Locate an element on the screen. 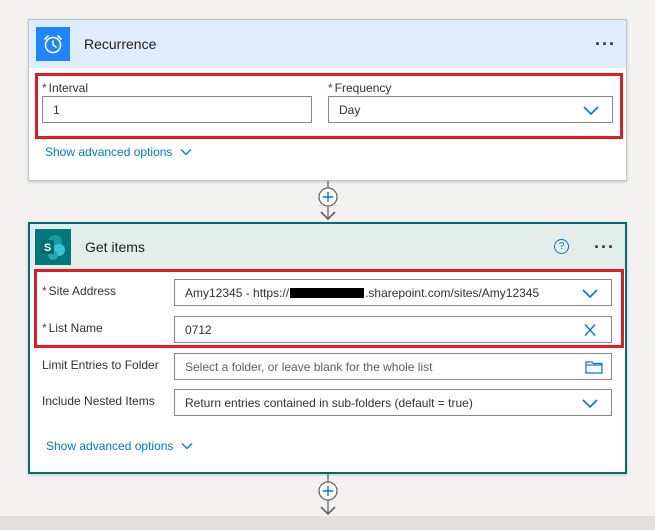 The width and height of the screenshot is (655, 530). help-icon: ? is located at coordinates (561, 246).